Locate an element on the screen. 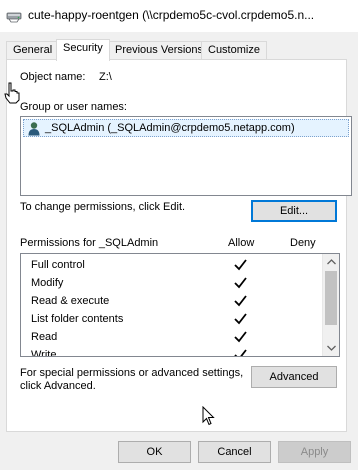  hand-cursor-icon is located at coordinates (12, 93).